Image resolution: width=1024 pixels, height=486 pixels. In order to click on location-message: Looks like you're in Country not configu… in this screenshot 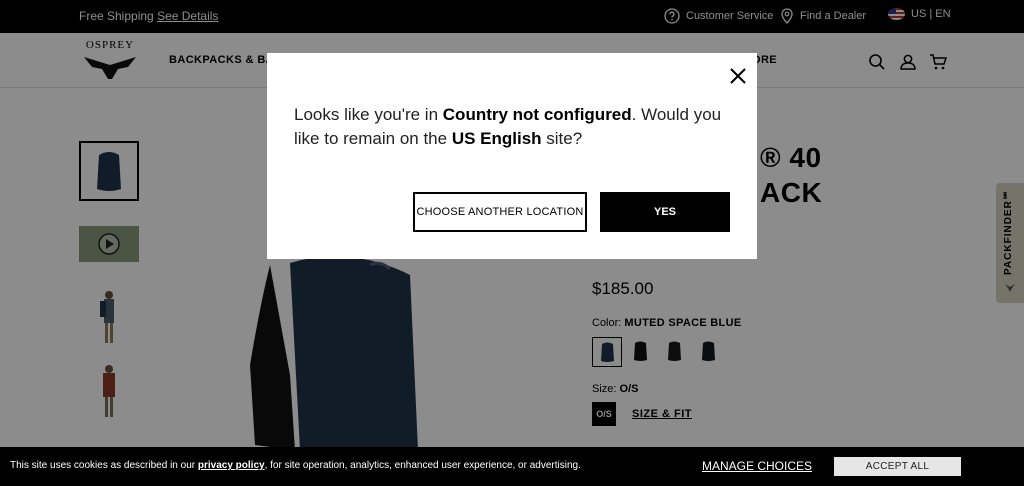, I will do `click(514, 127)`.